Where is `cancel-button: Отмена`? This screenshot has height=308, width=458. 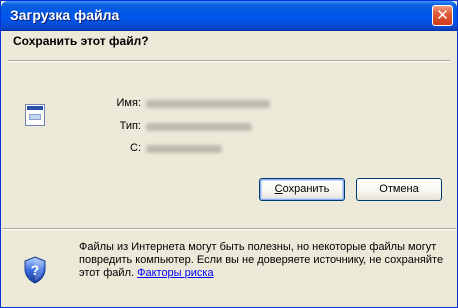
cancel-button: Отмена is located at coordinates (399, 189).